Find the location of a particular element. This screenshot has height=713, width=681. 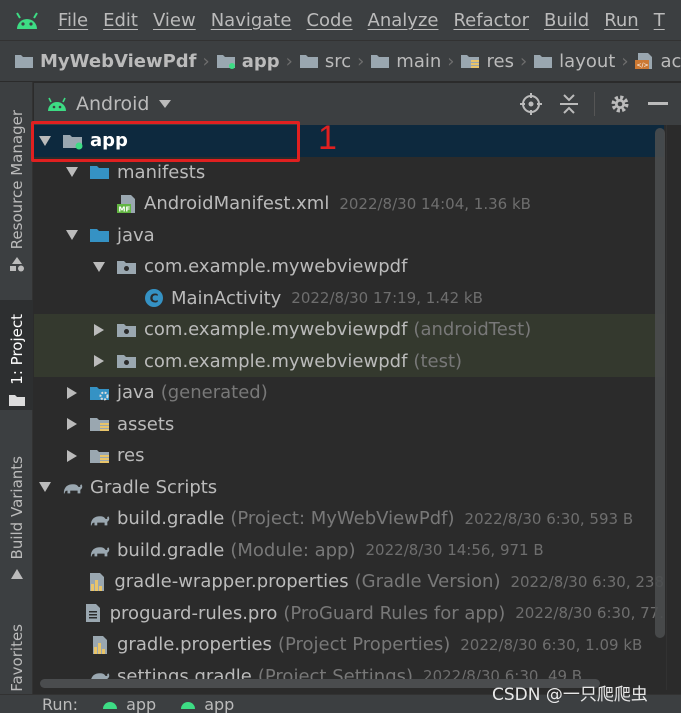

breadcrumb-label: main is located at coordinates (419, 61).